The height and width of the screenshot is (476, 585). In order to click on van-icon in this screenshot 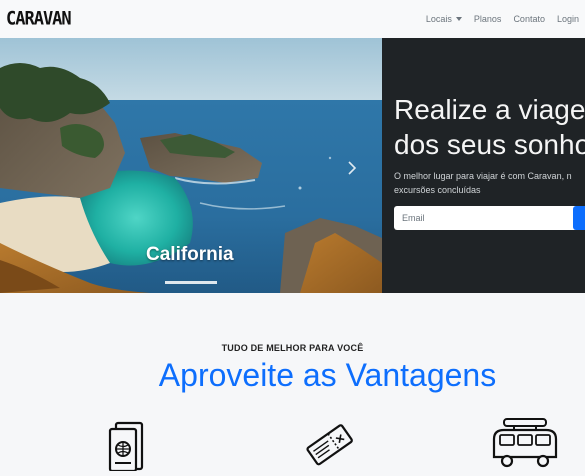, I will do `click(525, 444)`.